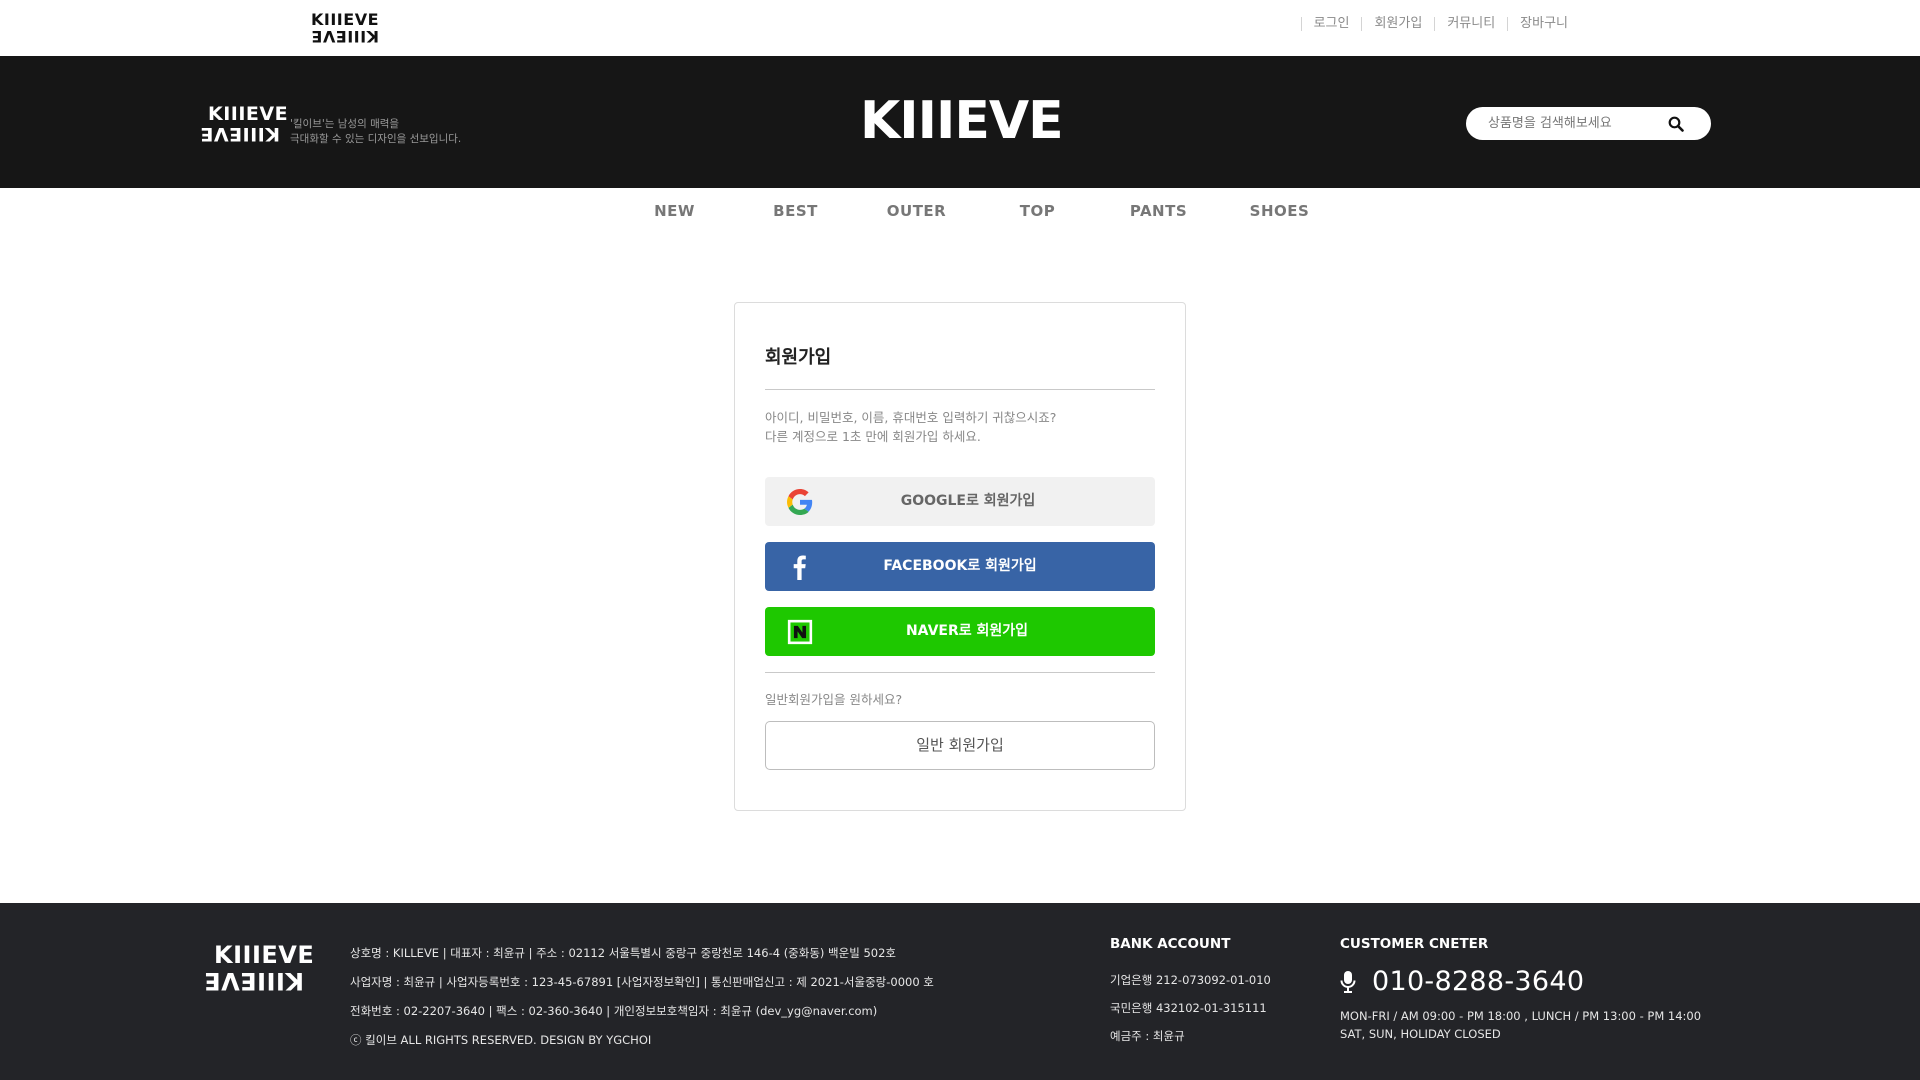 This screenshot has height=1080, width=1920. I want to click on naver-signup-button: NAVER로 회원가입, so click(960, 631).